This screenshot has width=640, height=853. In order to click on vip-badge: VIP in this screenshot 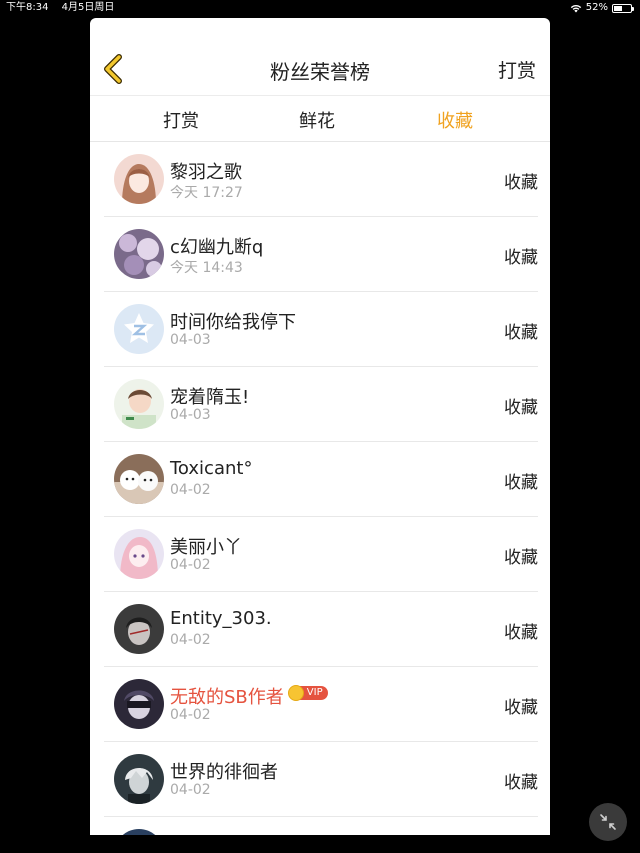, I will do `click(307, 693)`.